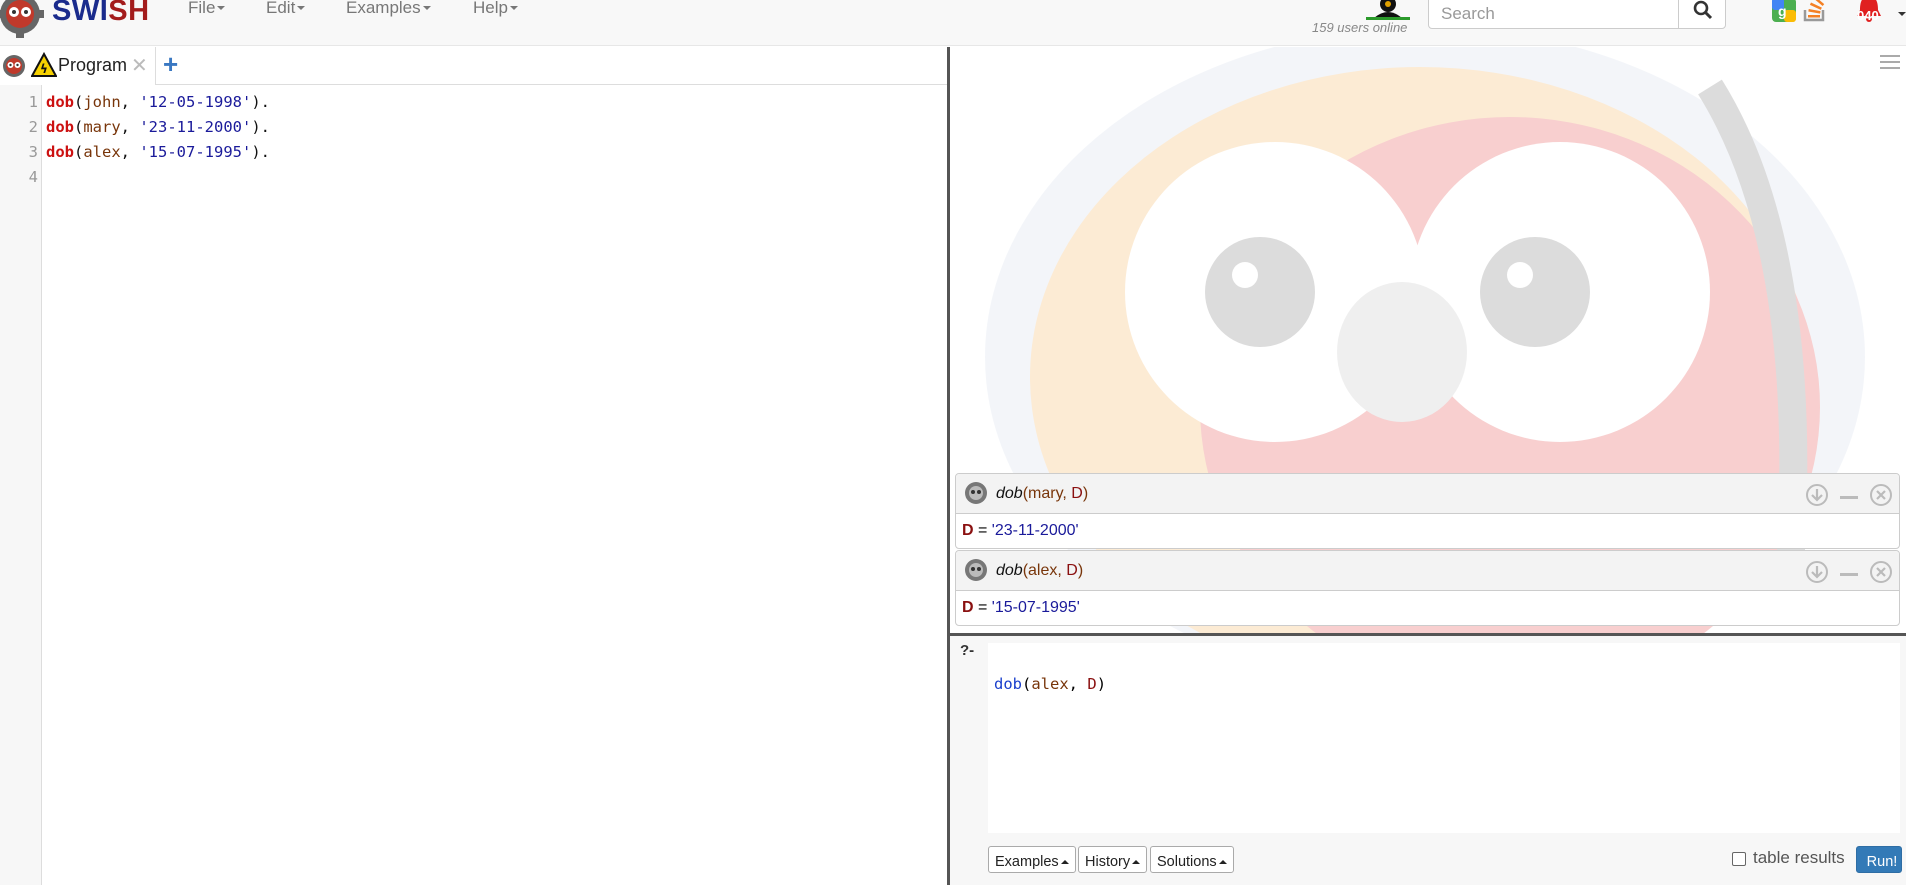 This screenshot has width=1906, height=885. Describe the element at coordinates (1815, 12) in the screenshot. I see `stackoverflow-icon` at that location.